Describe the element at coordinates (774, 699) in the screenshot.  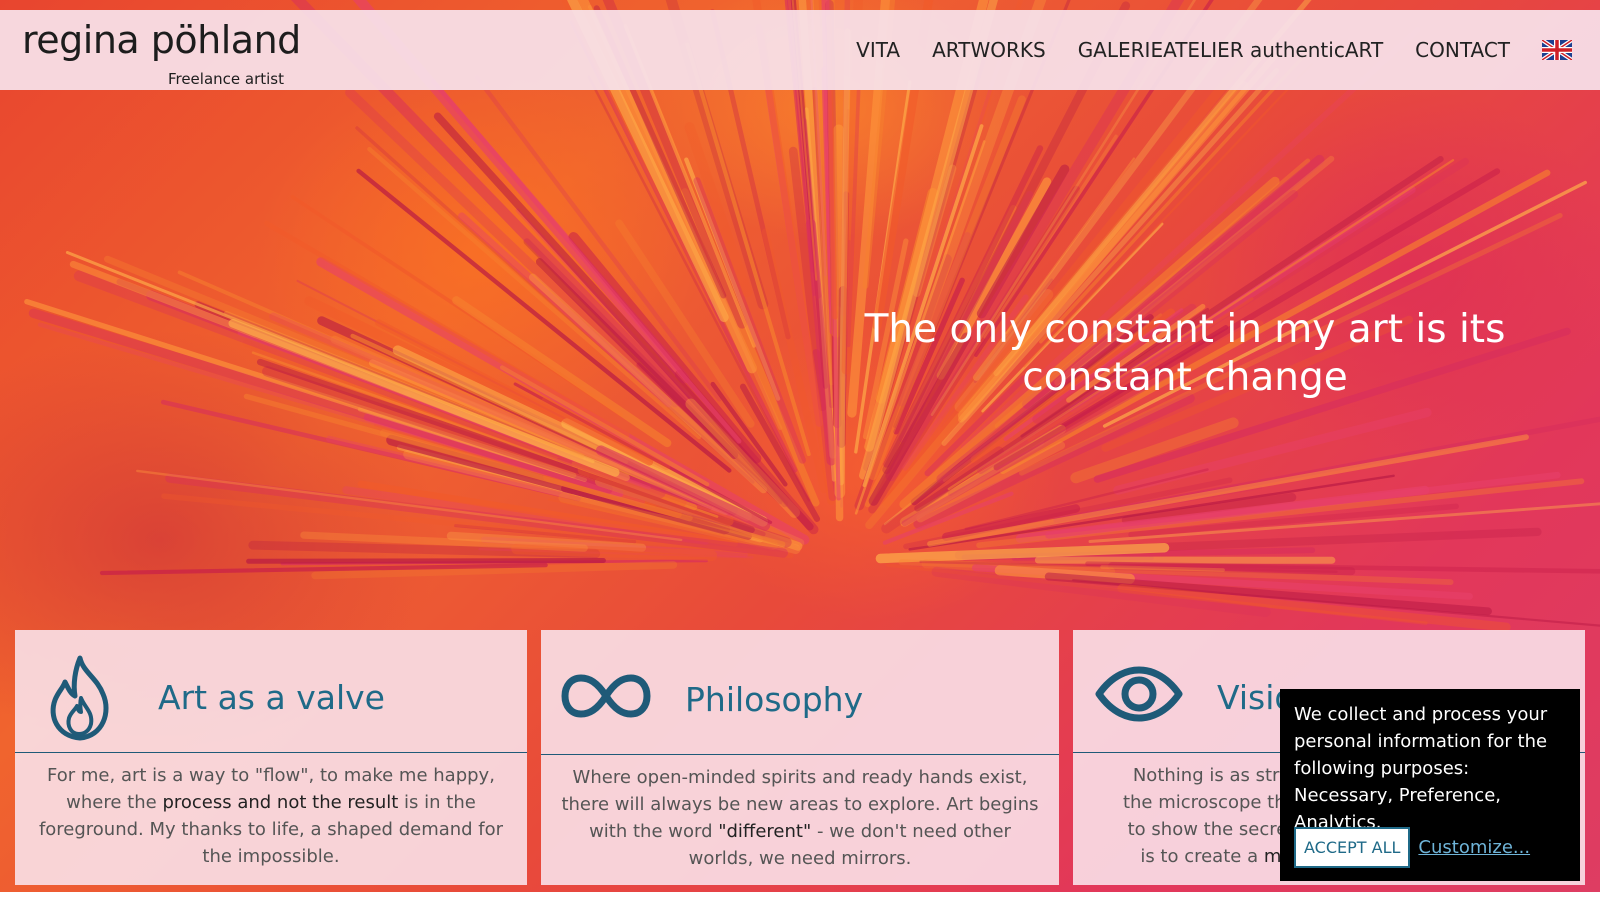
I see `card-title: Philosophy` at that location.